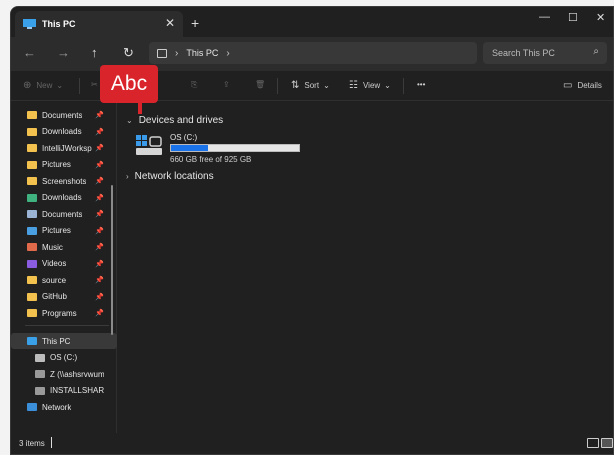 The image size is (614, 455). Describe the element at coordinates (64, 407) in the screenshot. I see `sidebar-item: Network` at that location.